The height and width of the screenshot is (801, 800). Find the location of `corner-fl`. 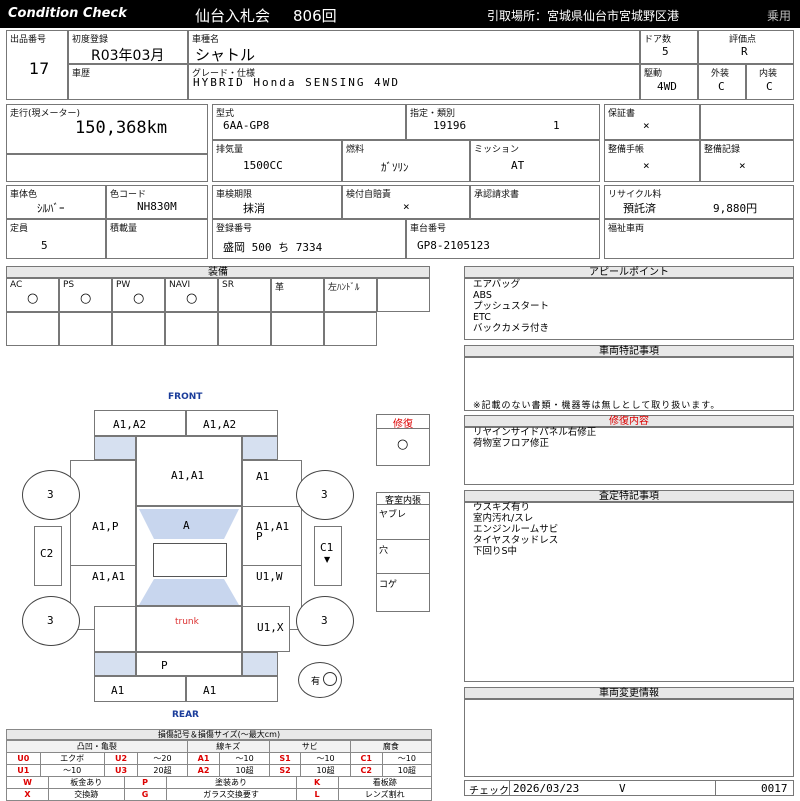

corner-fl is located at coordinates (115, 448).